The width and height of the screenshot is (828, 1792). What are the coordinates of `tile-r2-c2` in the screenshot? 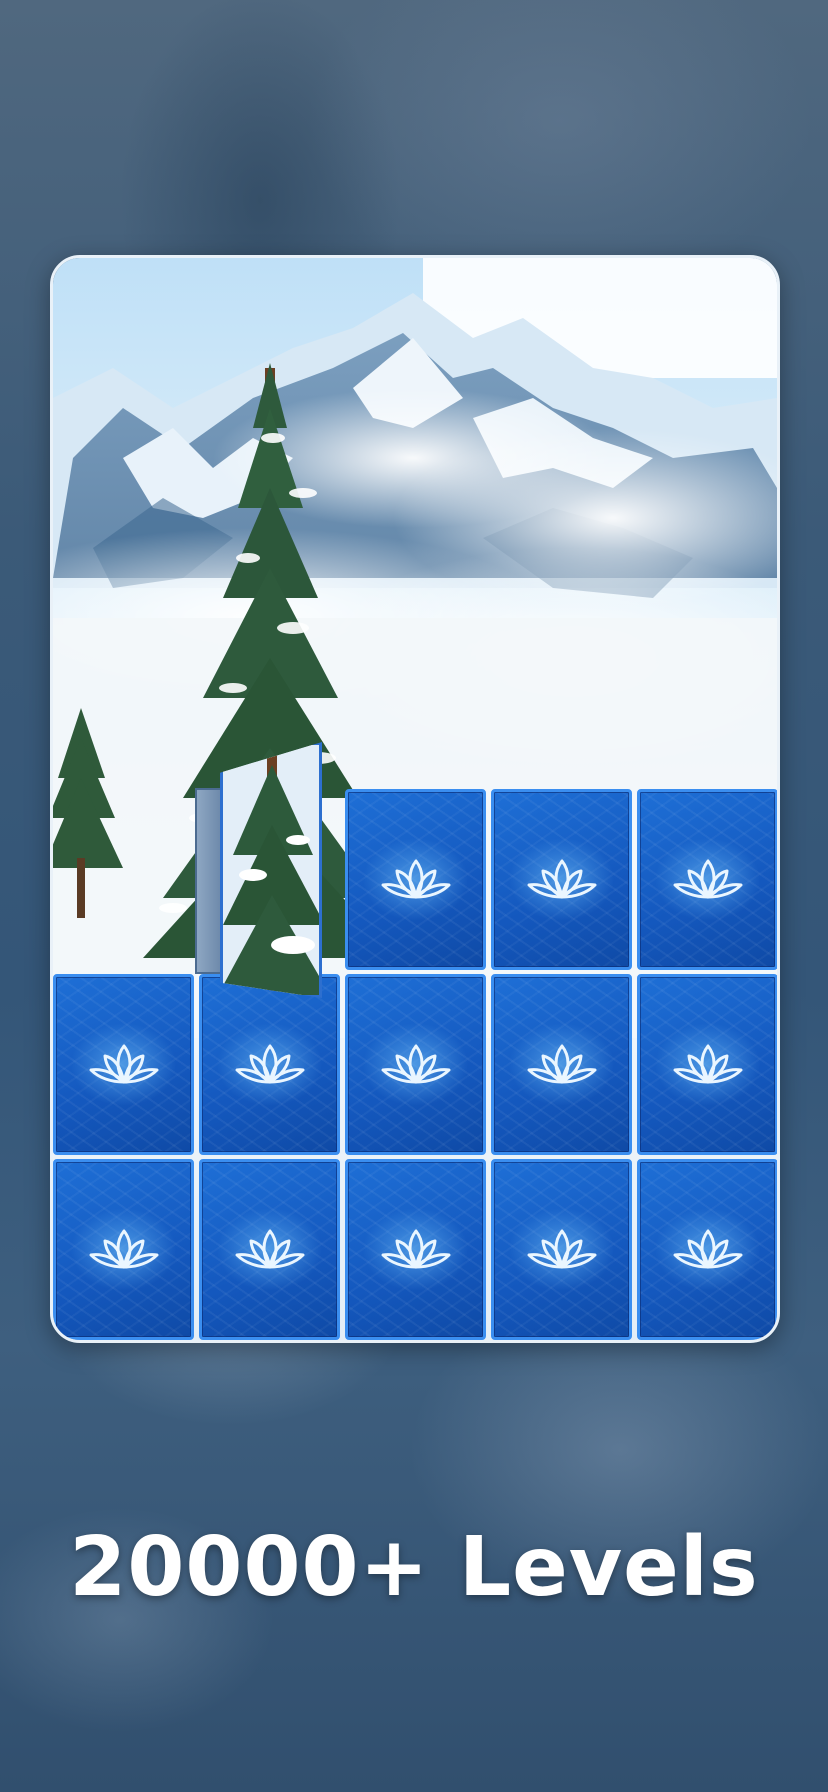 It's located at (269, 1064).